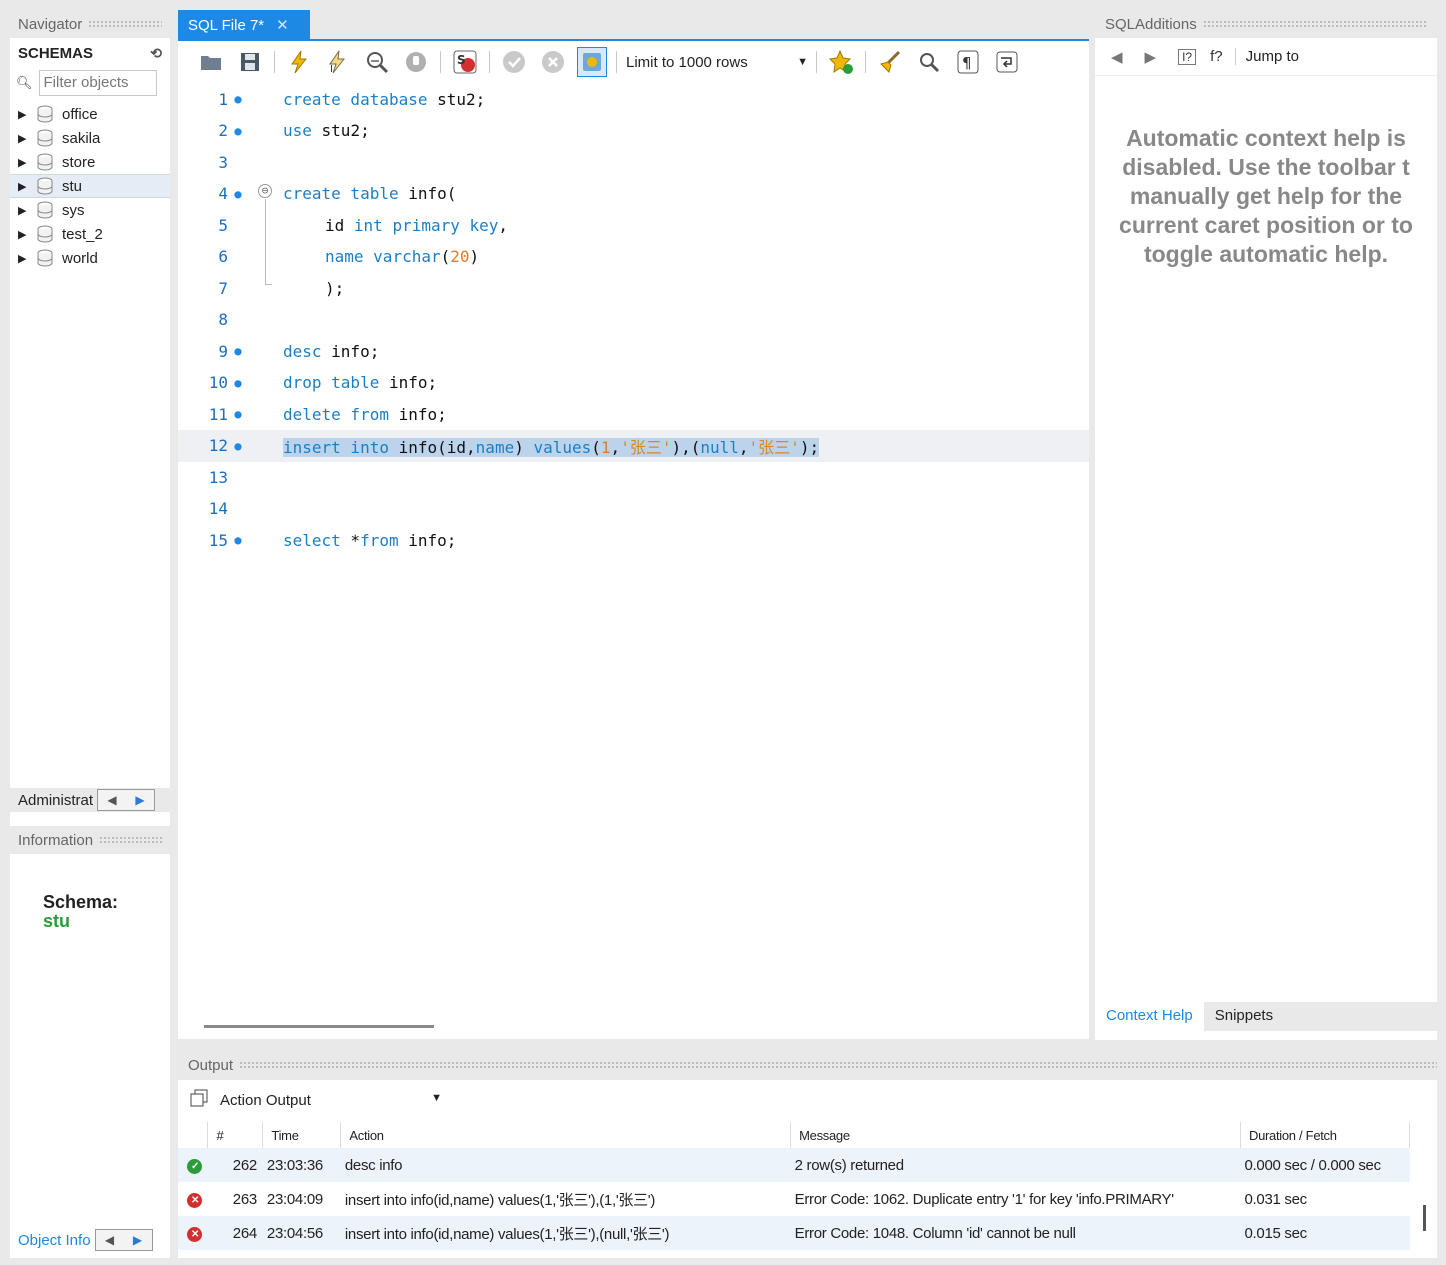  What do you see at coordinates (633, 509) in the screenshot?
I see `code-line: 14` at bounding box center [633, 509].